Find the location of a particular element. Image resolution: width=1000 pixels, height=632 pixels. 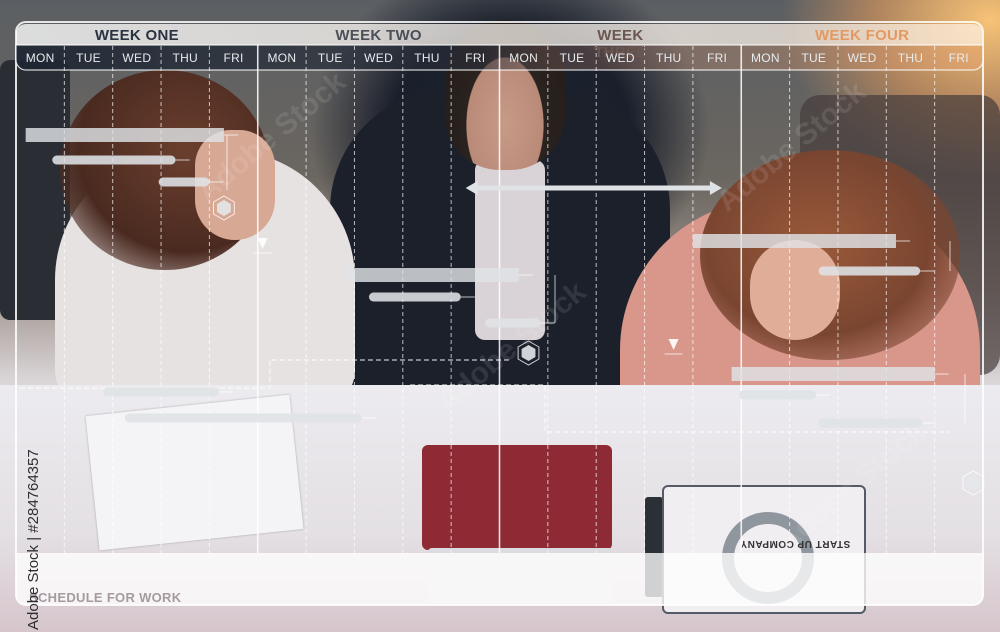

stock-id-watermark: Adobe Stock | #284764357 is located at coordinates (33, 539).